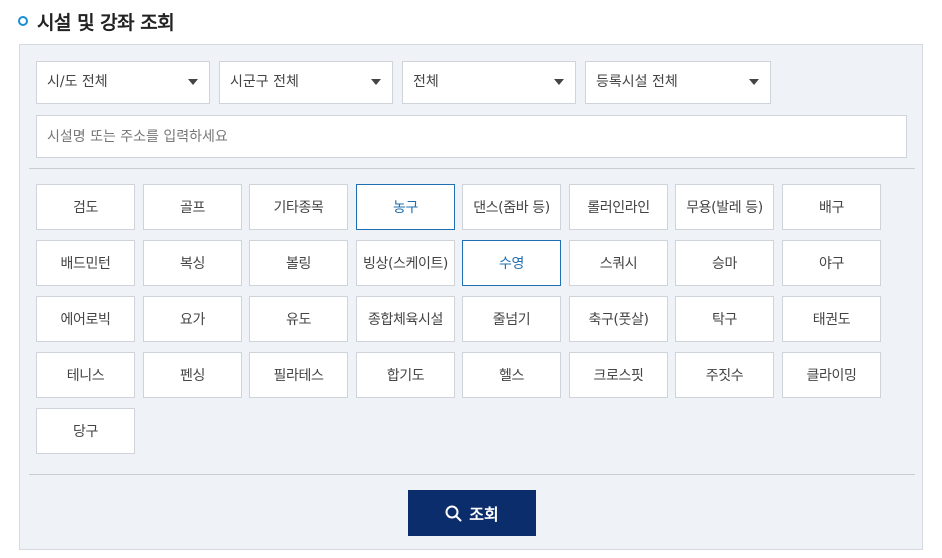 Image resolution: width=942 pixels, height=558 pixels. Describe the element at coordinates (77, 82) in the screenshot. I see `region-select-value: 시/도 전체` at that location.